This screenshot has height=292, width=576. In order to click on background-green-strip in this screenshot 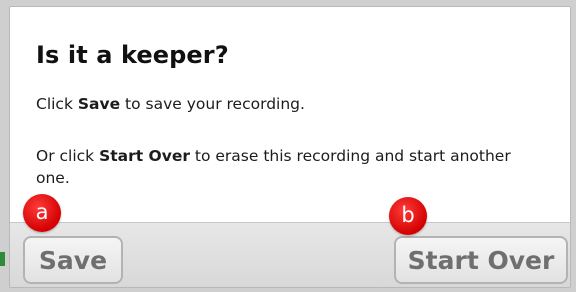, I will do `click(2, 259)`.